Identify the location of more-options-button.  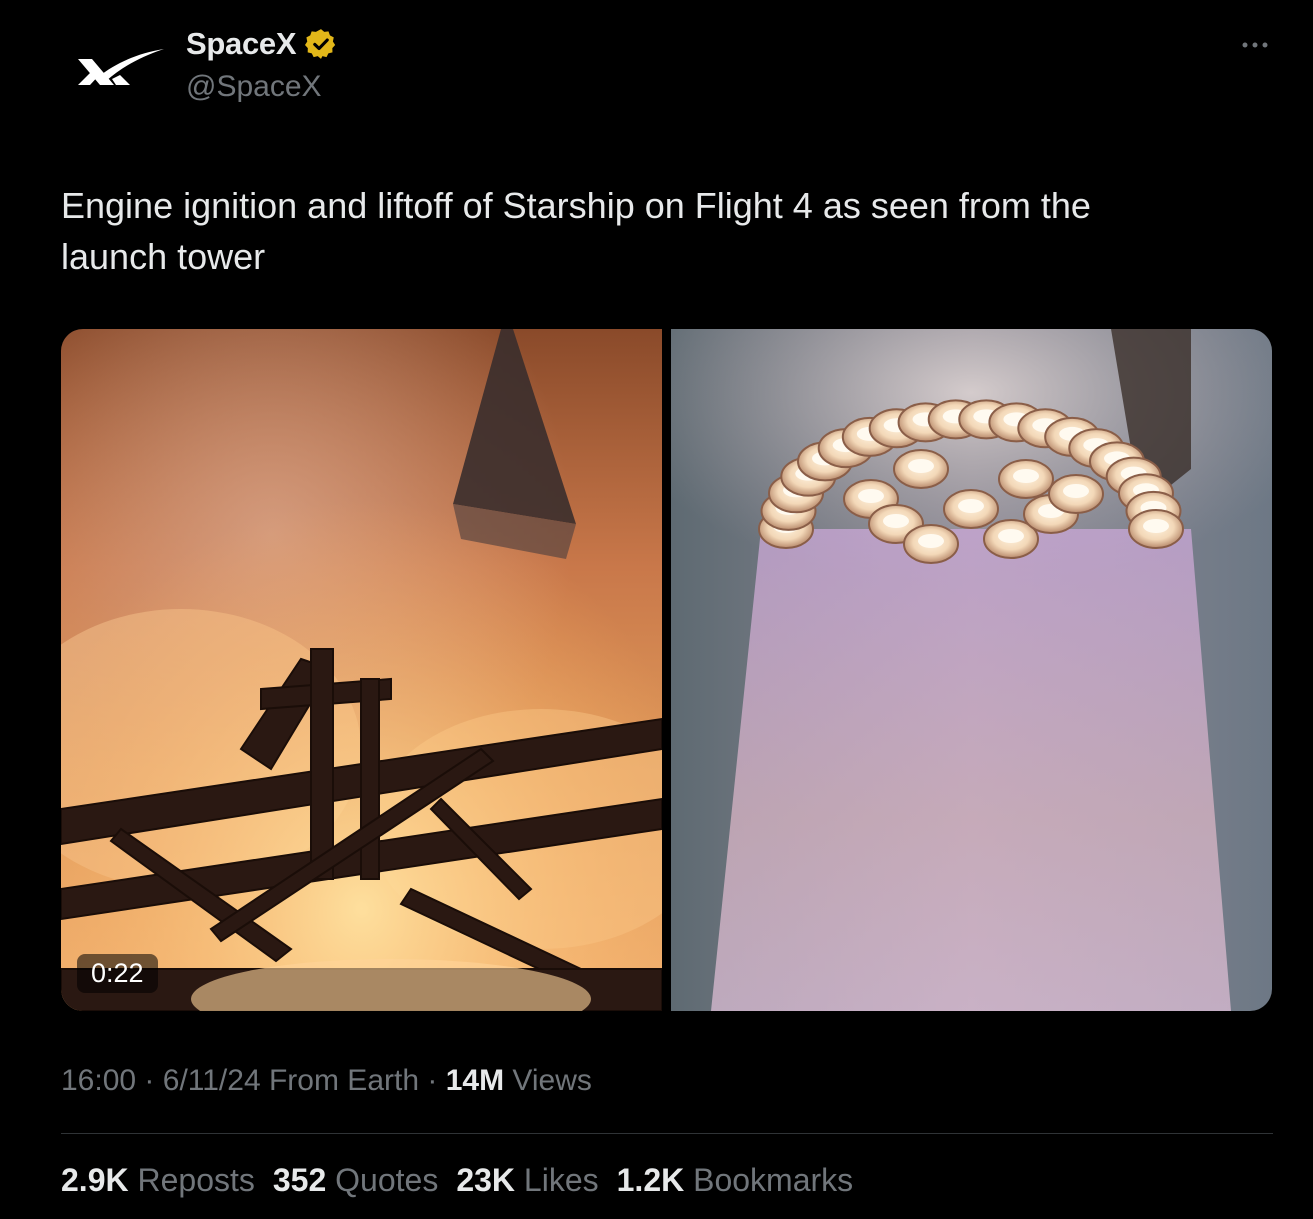
(1255, 45).